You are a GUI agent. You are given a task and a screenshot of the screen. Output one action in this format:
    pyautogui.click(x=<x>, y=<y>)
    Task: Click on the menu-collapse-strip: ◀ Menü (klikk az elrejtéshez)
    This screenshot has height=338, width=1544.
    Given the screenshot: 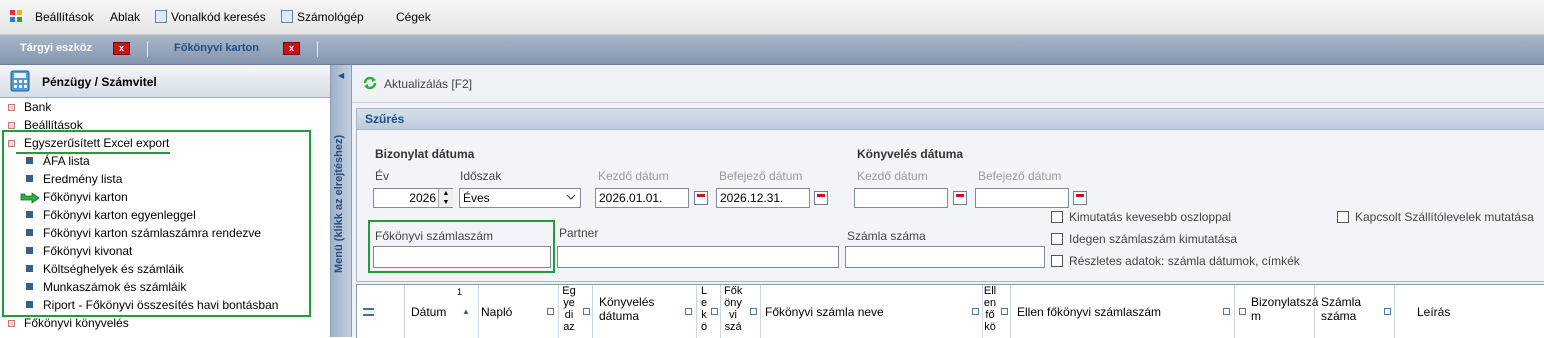 What is the action you would take?
    pyautogui.click(x=341, y=201)
    